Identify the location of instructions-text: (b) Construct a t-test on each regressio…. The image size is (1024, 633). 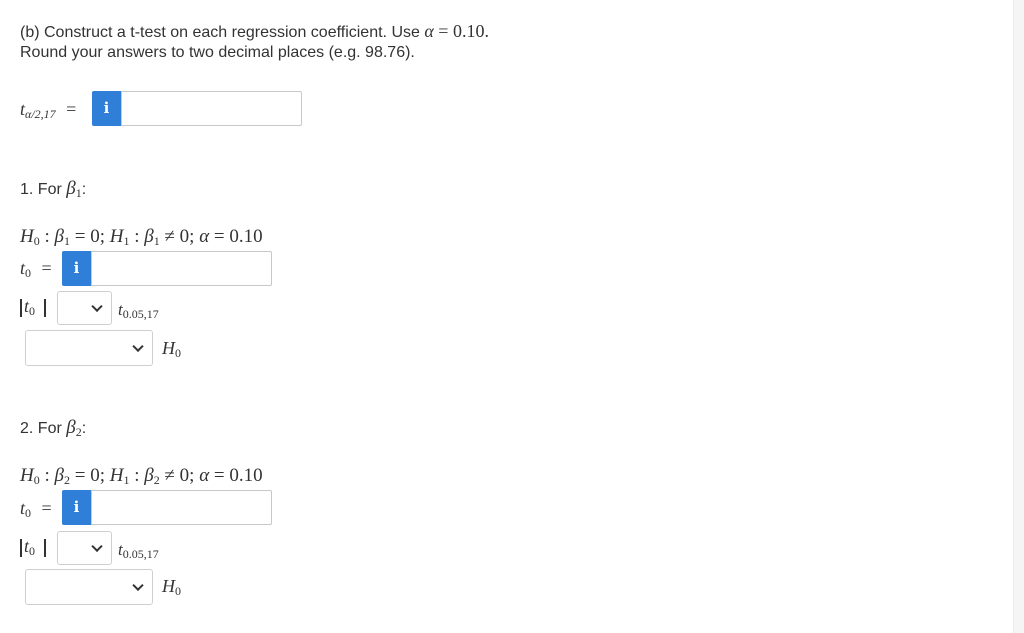
(222, 32).